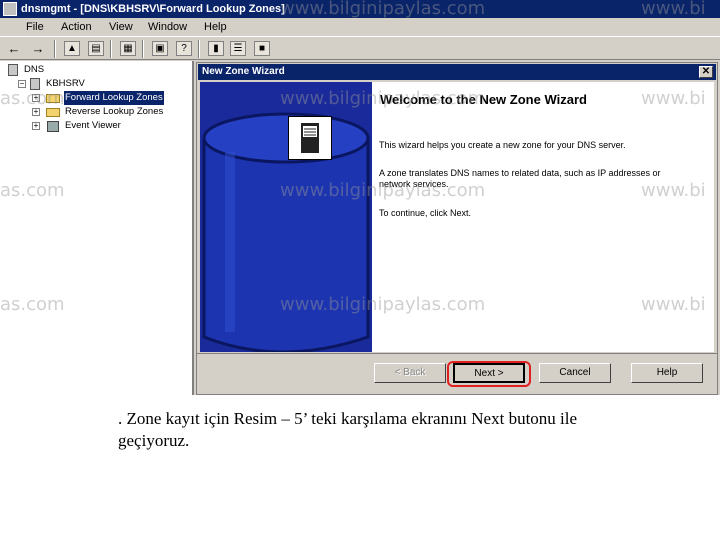 The image size is (720, 540). I want to click on properties-icon: ▣, so click(160, 48).